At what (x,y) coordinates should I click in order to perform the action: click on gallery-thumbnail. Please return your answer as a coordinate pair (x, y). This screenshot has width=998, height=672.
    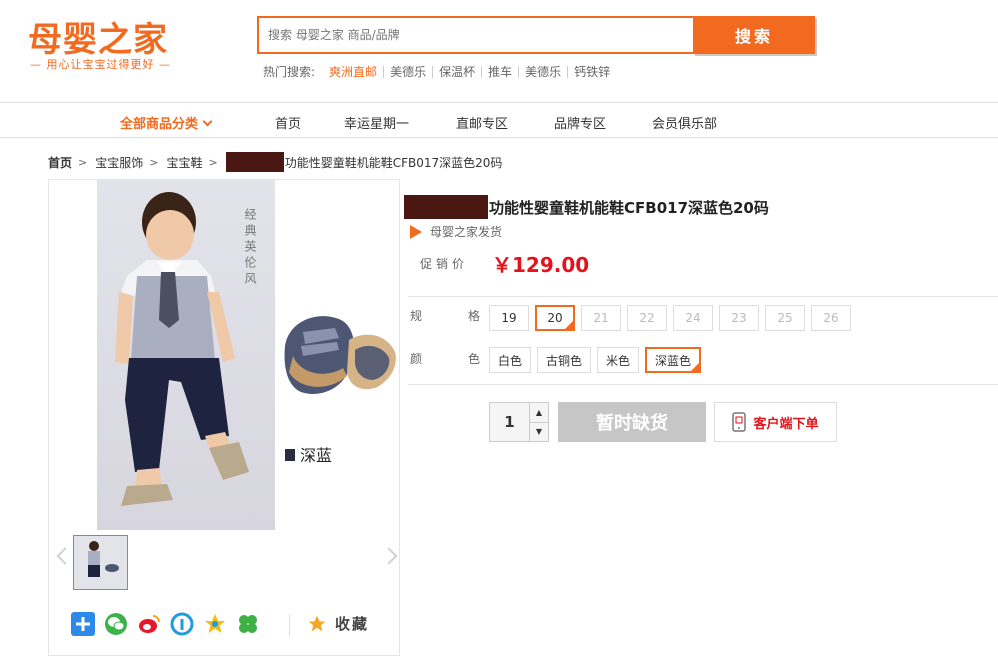
    Looking at the image, I should click on (100, 562).